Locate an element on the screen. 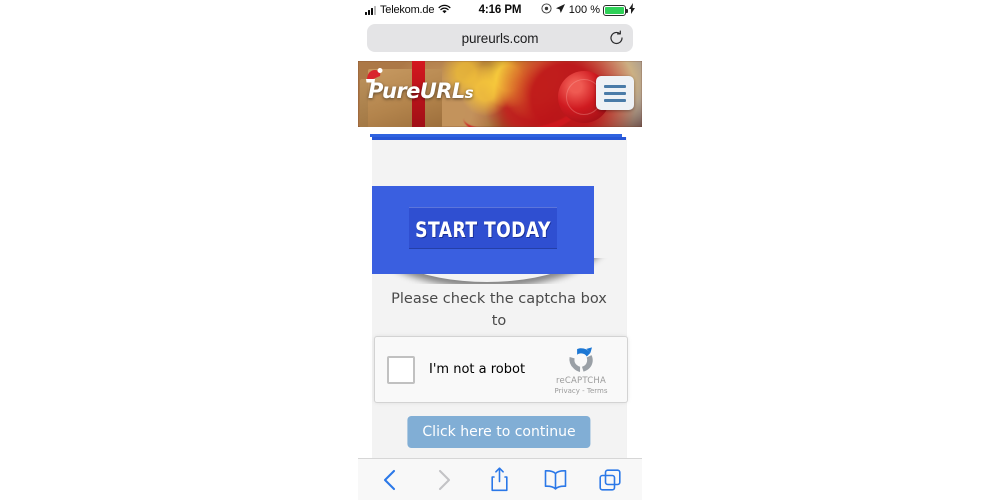 The height and width of the screenshot is (500, 1000). lightning-bolt-icon is located at coordinates (632, 10).